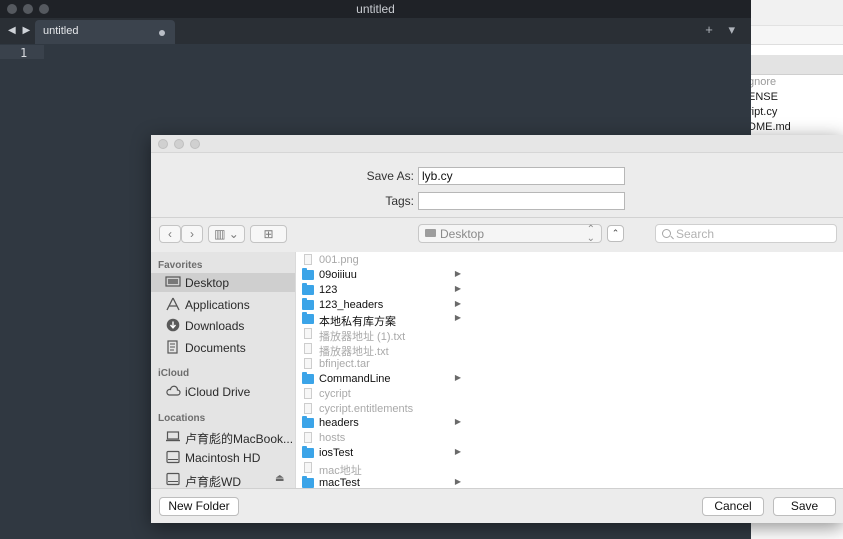 This screenshot has width=843, height=539. What do you see at coordinates (497, 217) in the screenshot?
I see `toolbar-separator` at bounding box center [497, 217].